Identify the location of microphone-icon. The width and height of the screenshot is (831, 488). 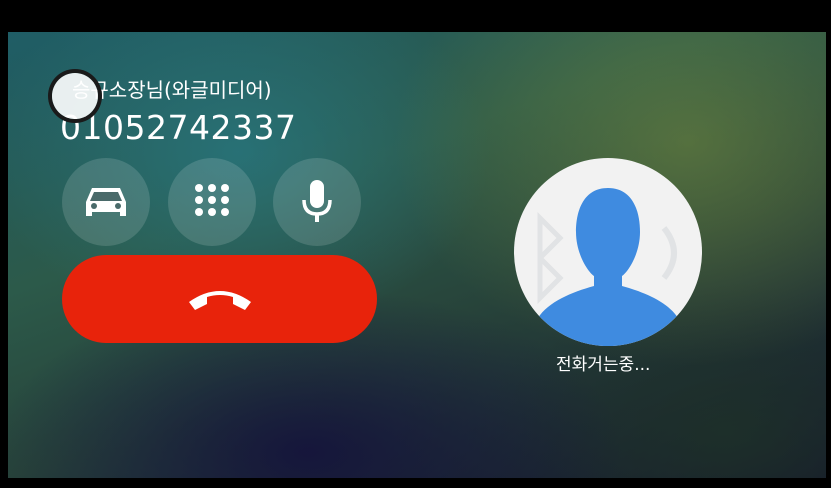
(317, 201).